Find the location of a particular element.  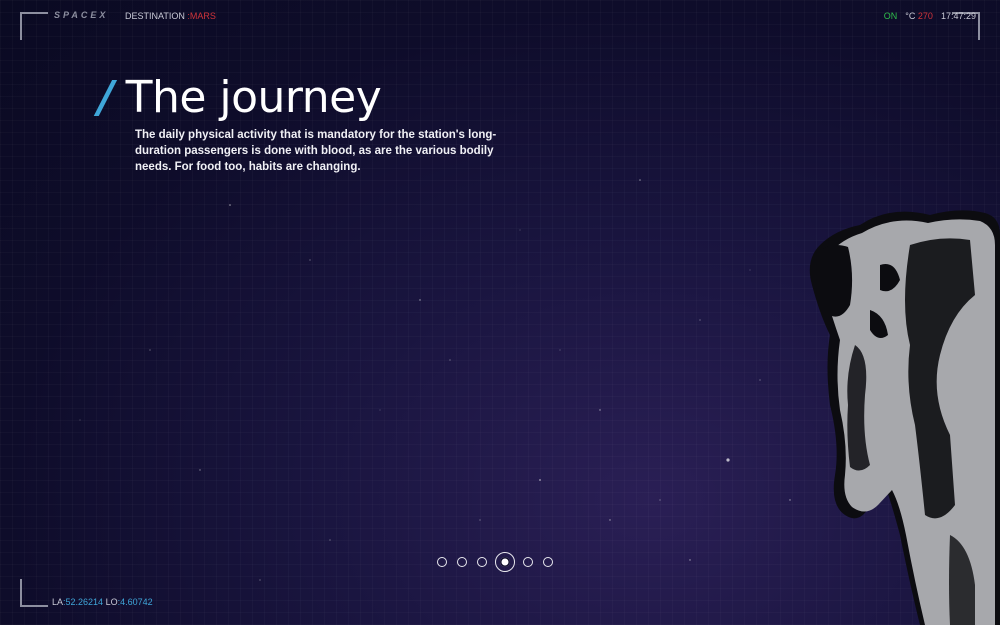

spacex-logo: SPACEX is located at coordinates (81, 15).